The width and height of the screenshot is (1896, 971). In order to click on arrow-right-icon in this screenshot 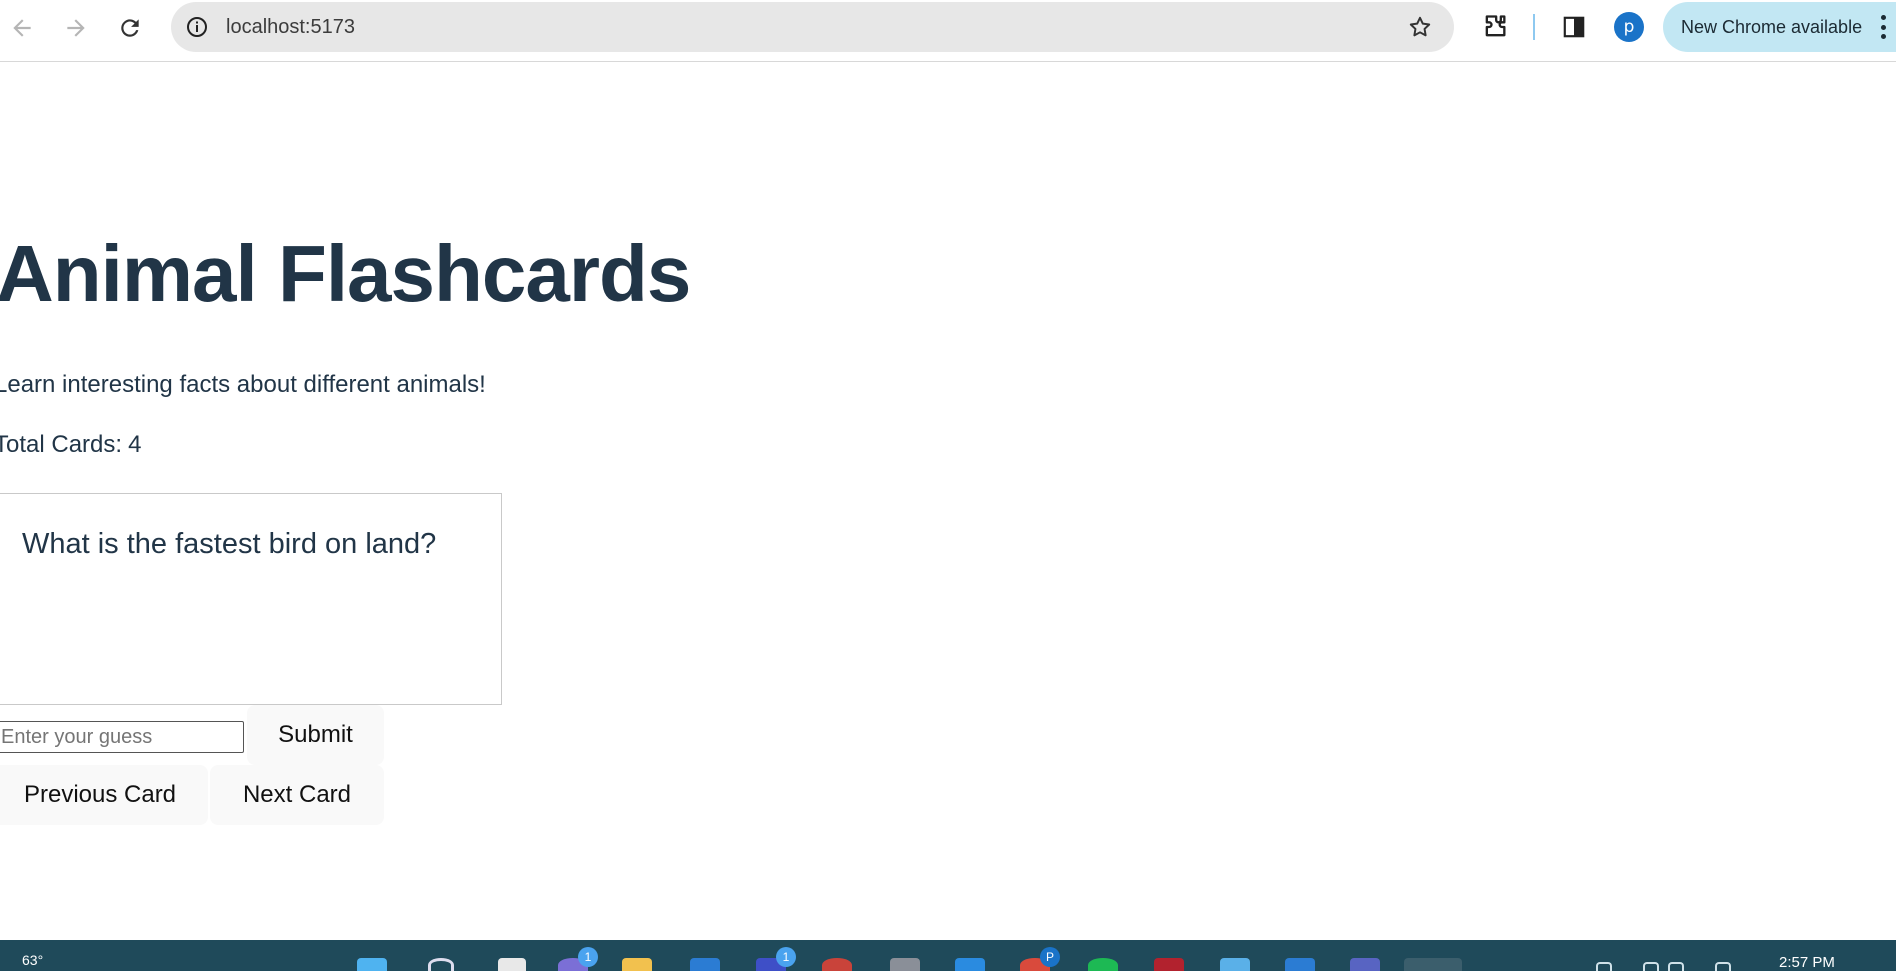, I will do `click(76, 28)`.